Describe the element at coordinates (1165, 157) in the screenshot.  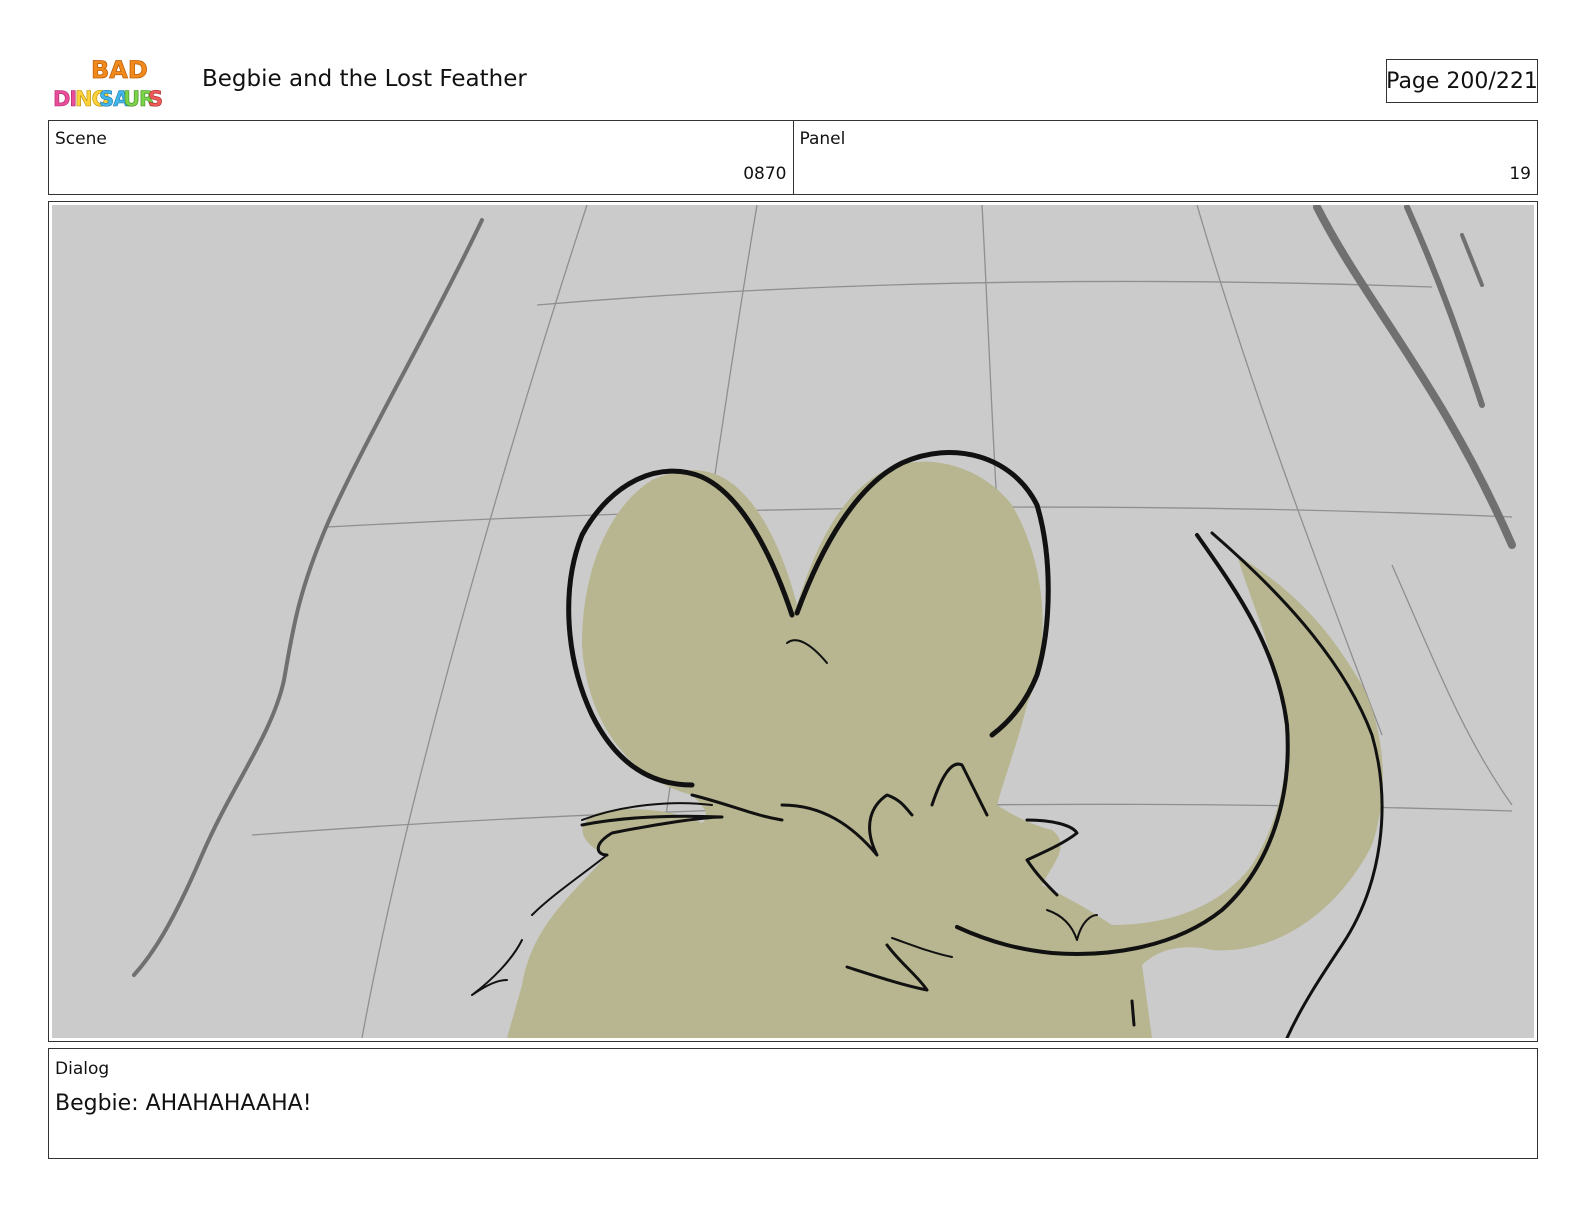
I see `panel-cell: Panel 19` at that location.